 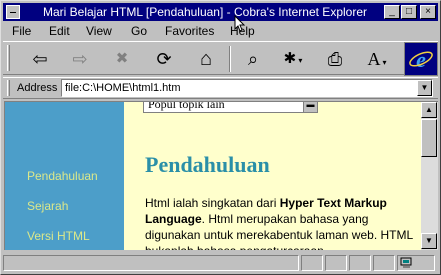 What do you see at coordinates (406, 262) in the screenshot?
I see `my-computer-icon` at bounding box center [406, 262].